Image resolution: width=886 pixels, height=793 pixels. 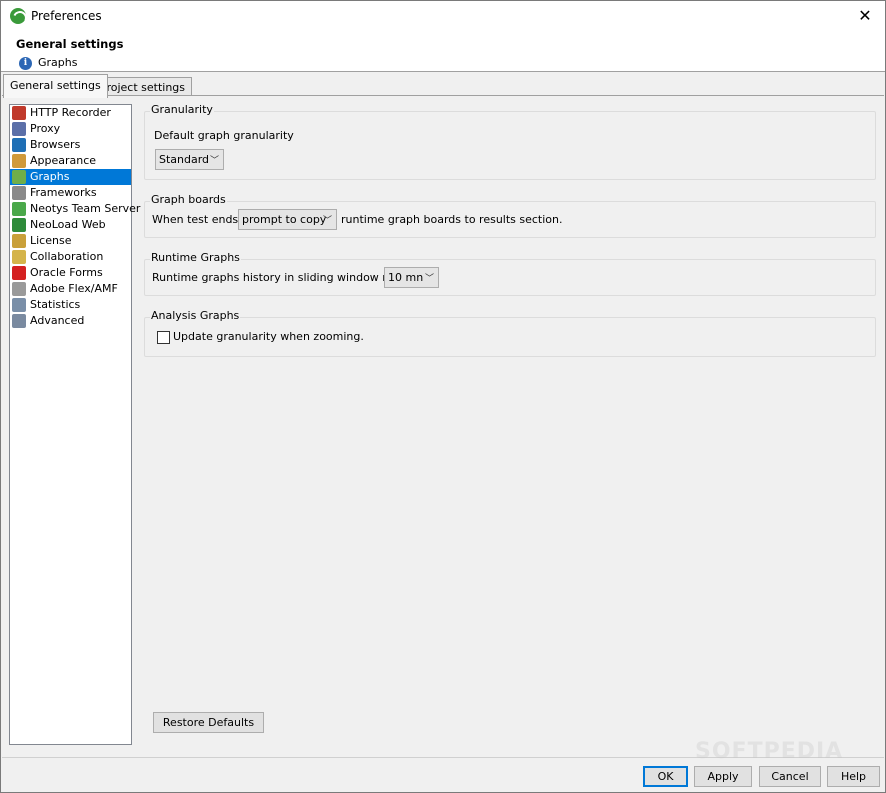 I want to click on graph-boards-title: Graph boards, so click(x=188, y=199).